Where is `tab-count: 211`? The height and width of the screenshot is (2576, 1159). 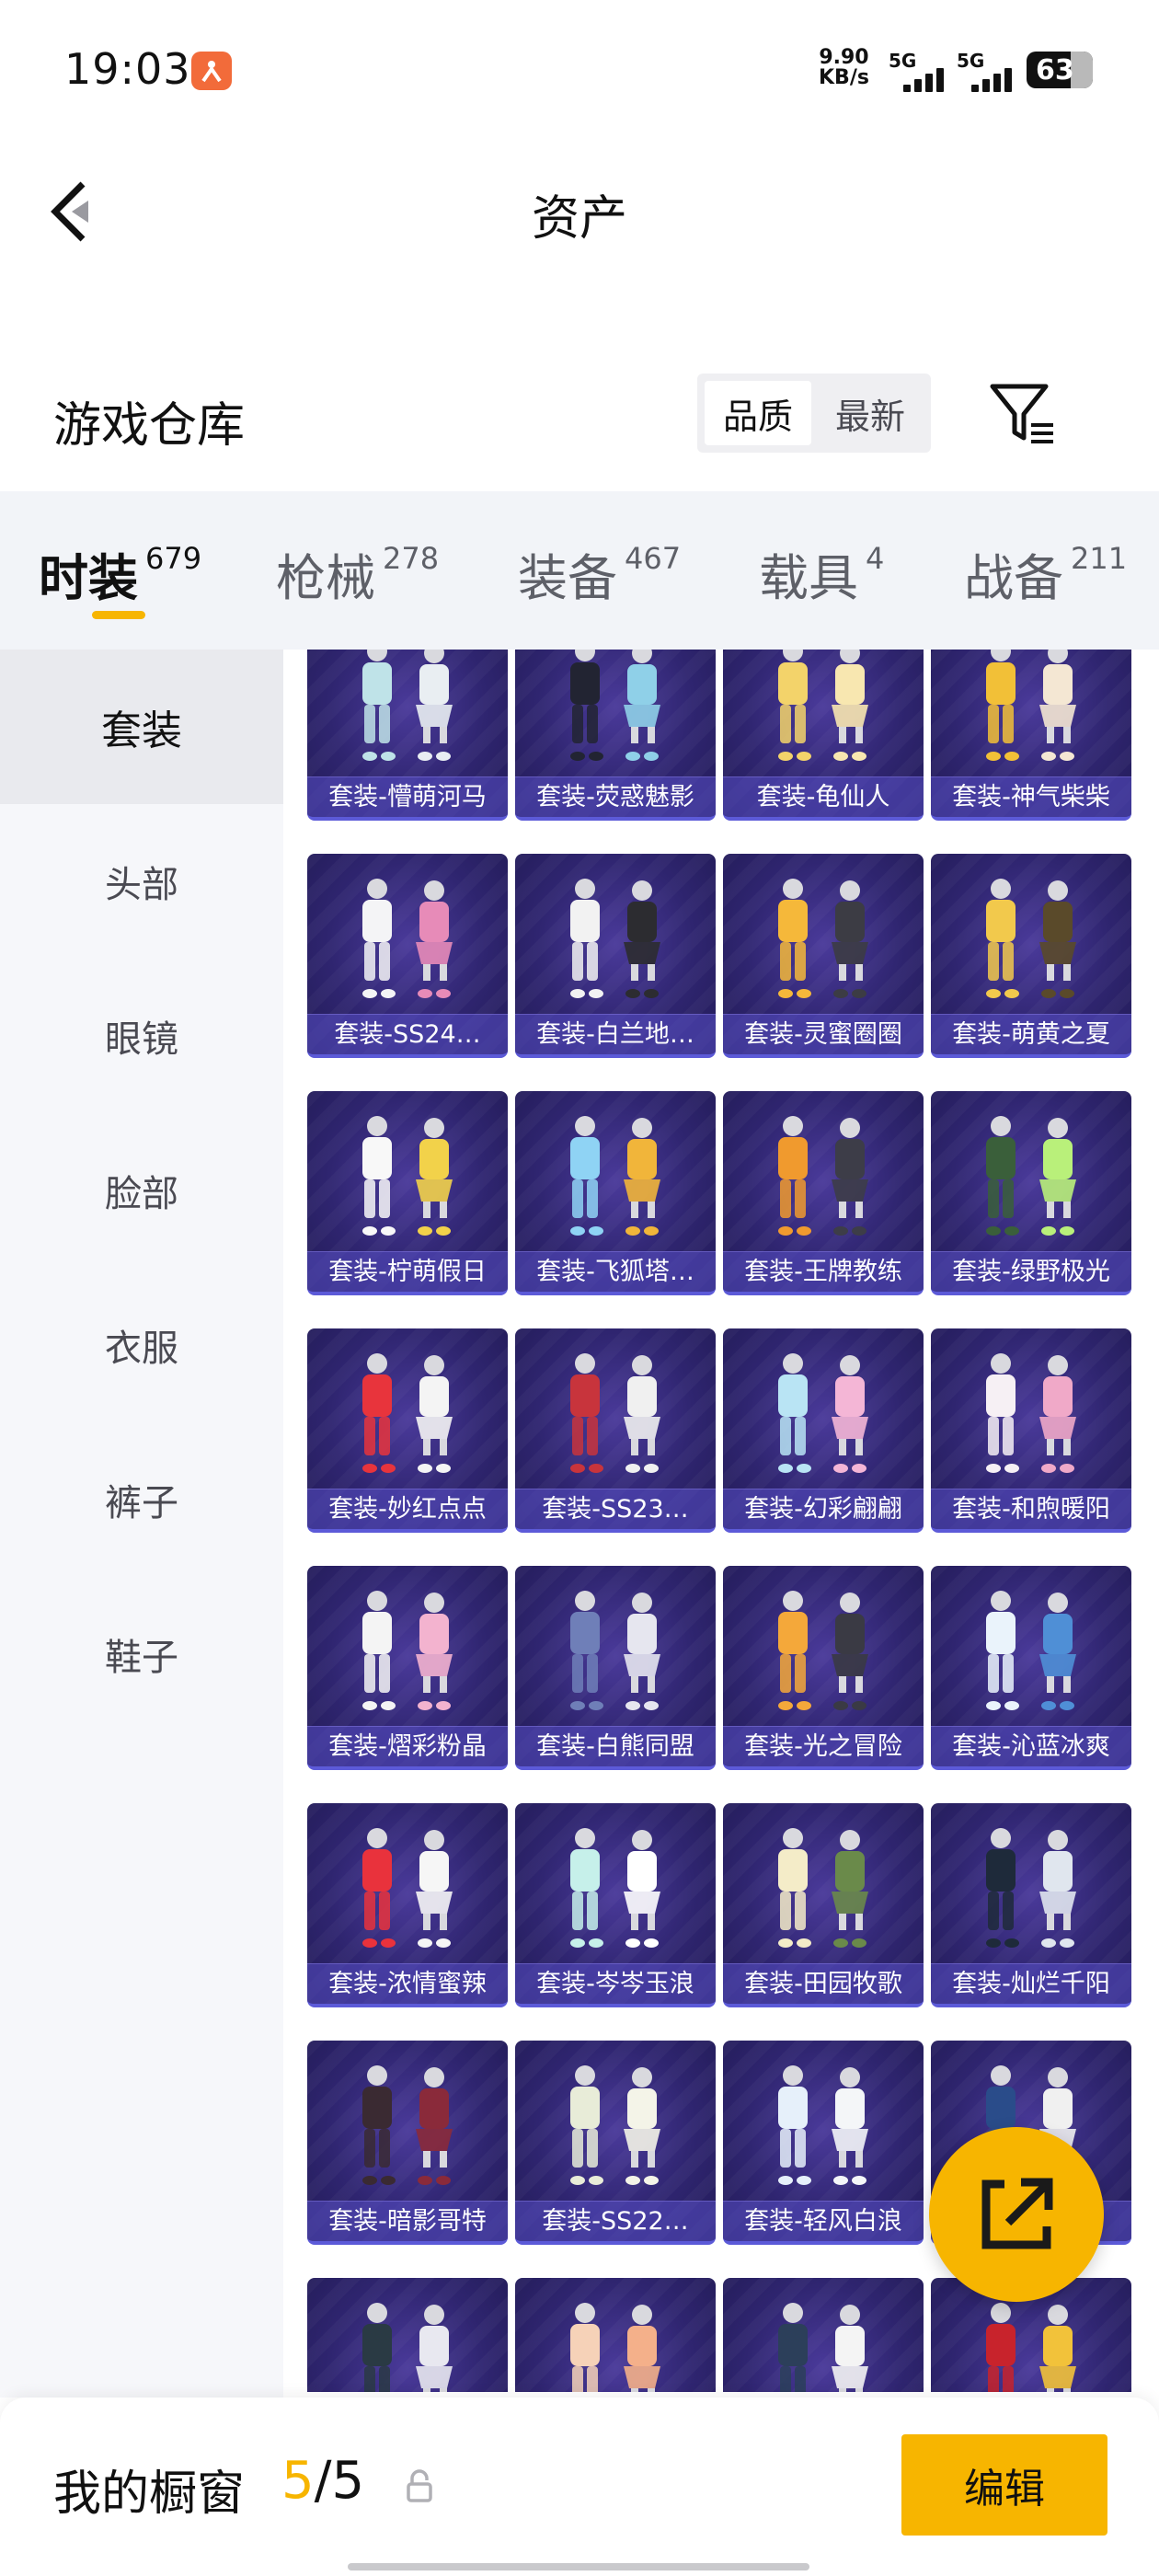
tab-count: 211 is located at coordinates (1099, 558).